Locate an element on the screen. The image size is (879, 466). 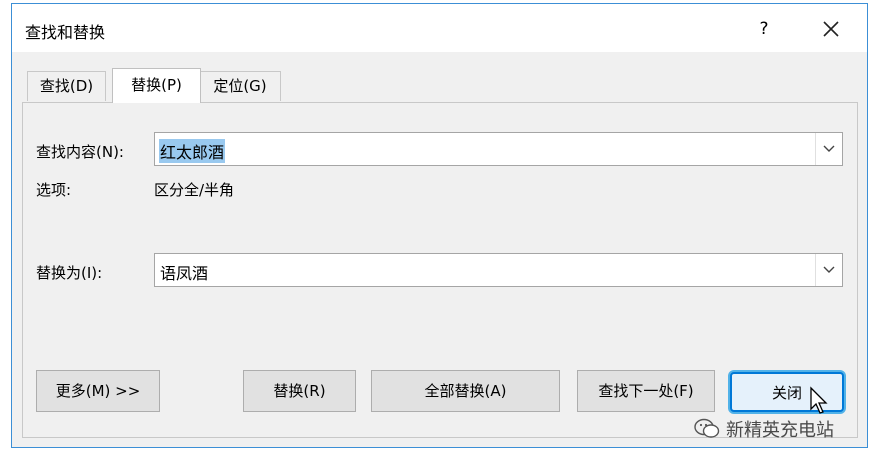
replace-dropdown-button is located at coordinates (828, 270).